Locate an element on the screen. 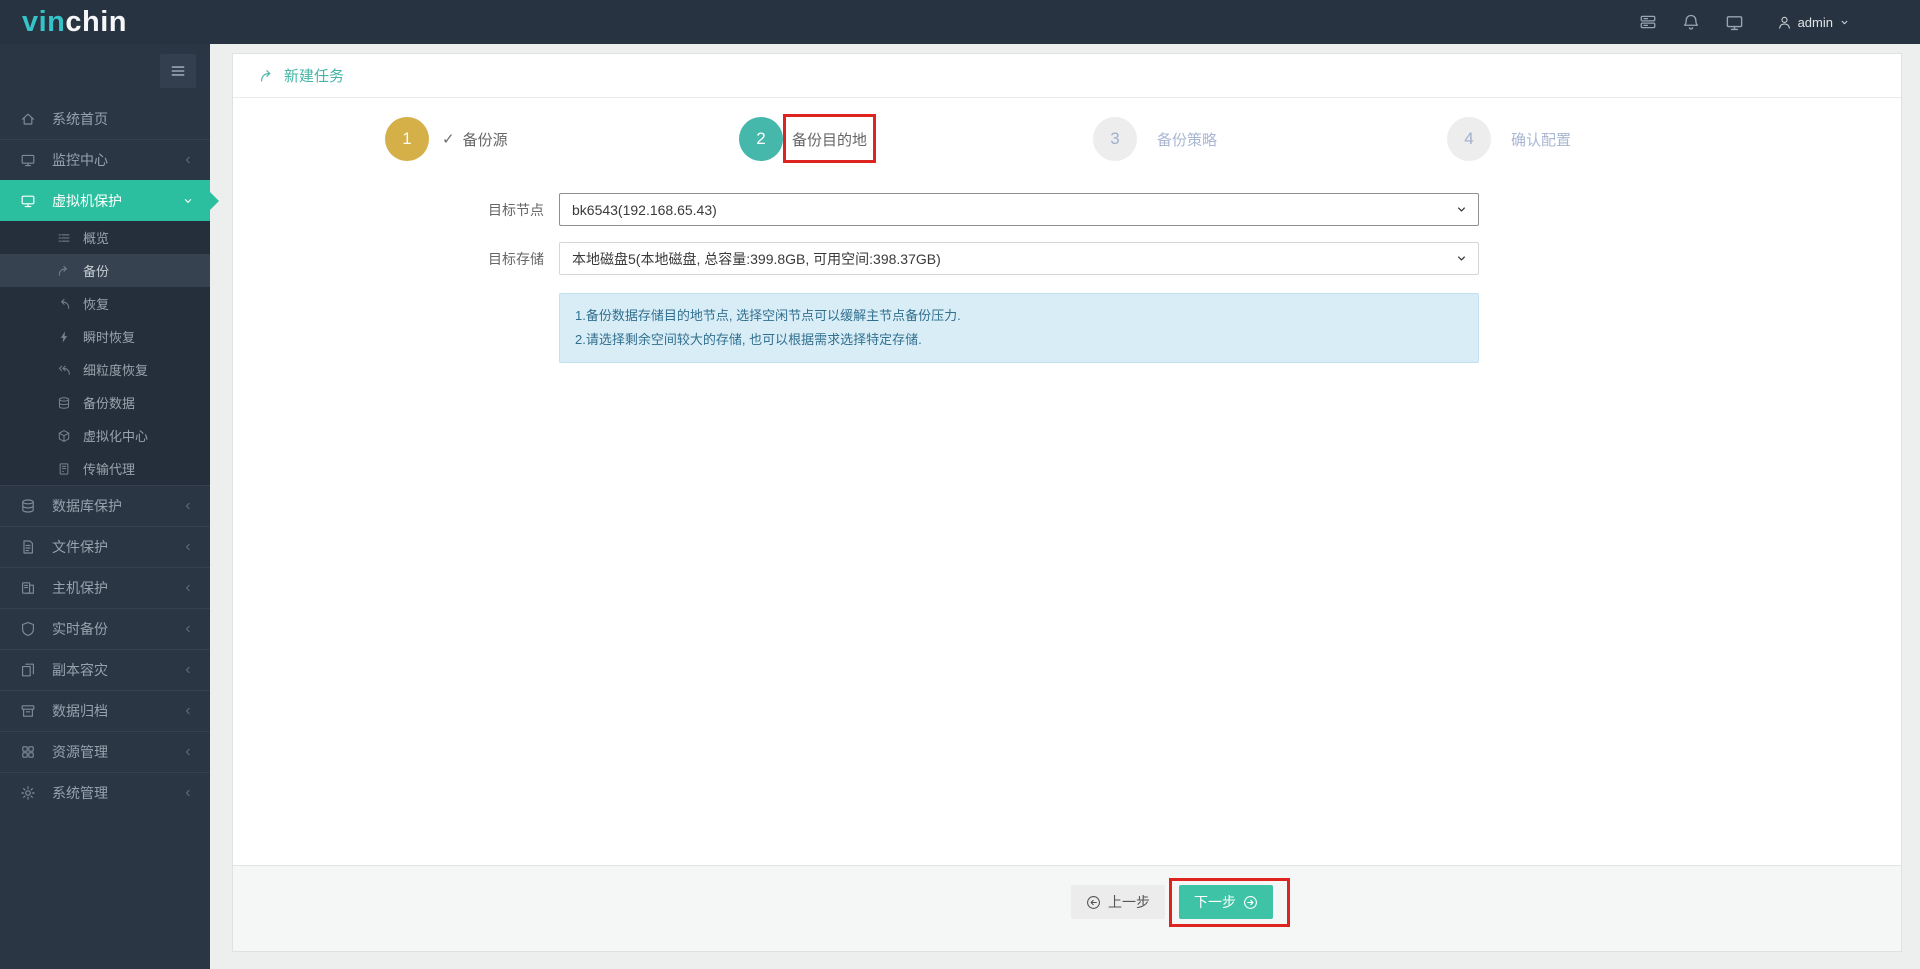 The width and height of the screenshot is (1920, 969). sidebar-item-label: 备份 is located at coordinates (96, 271).